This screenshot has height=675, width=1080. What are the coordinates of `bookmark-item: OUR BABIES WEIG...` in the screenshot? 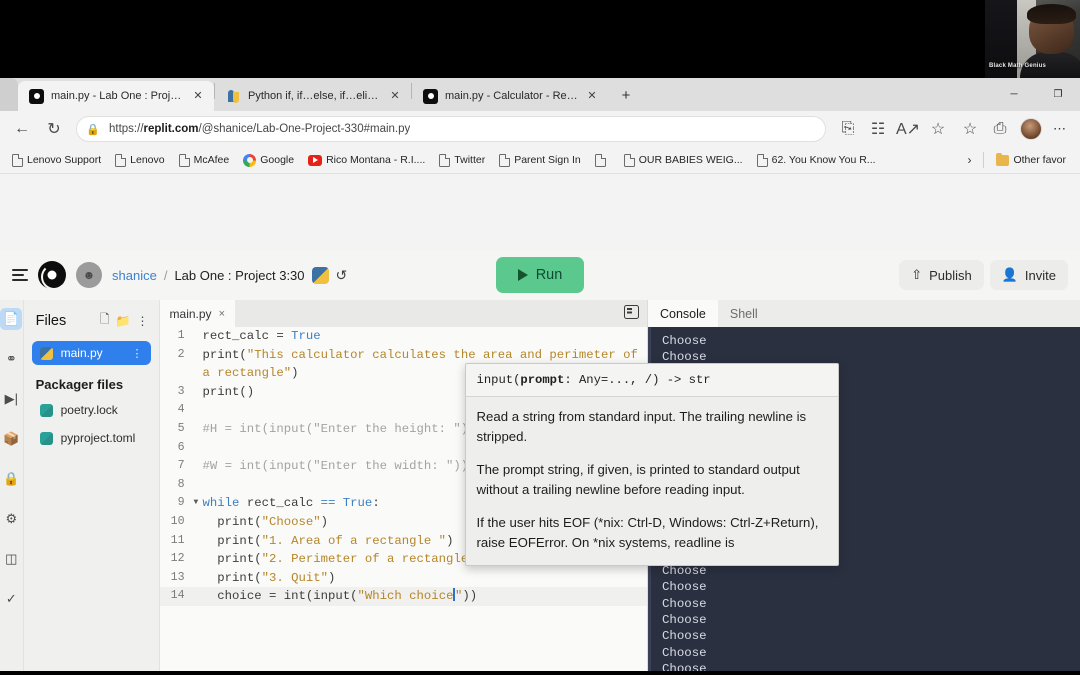 It's located at (683, 160).